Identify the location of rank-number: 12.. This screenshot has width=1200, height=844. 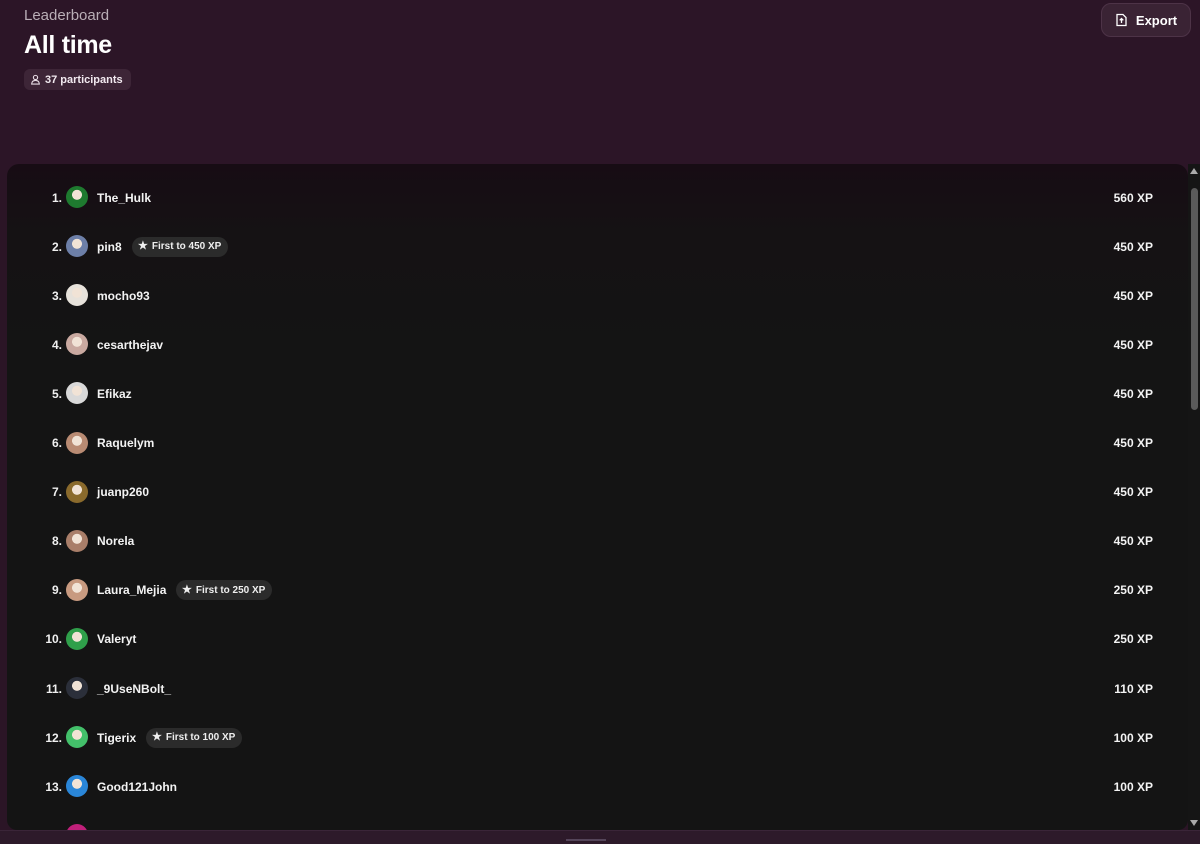
(53, 737).